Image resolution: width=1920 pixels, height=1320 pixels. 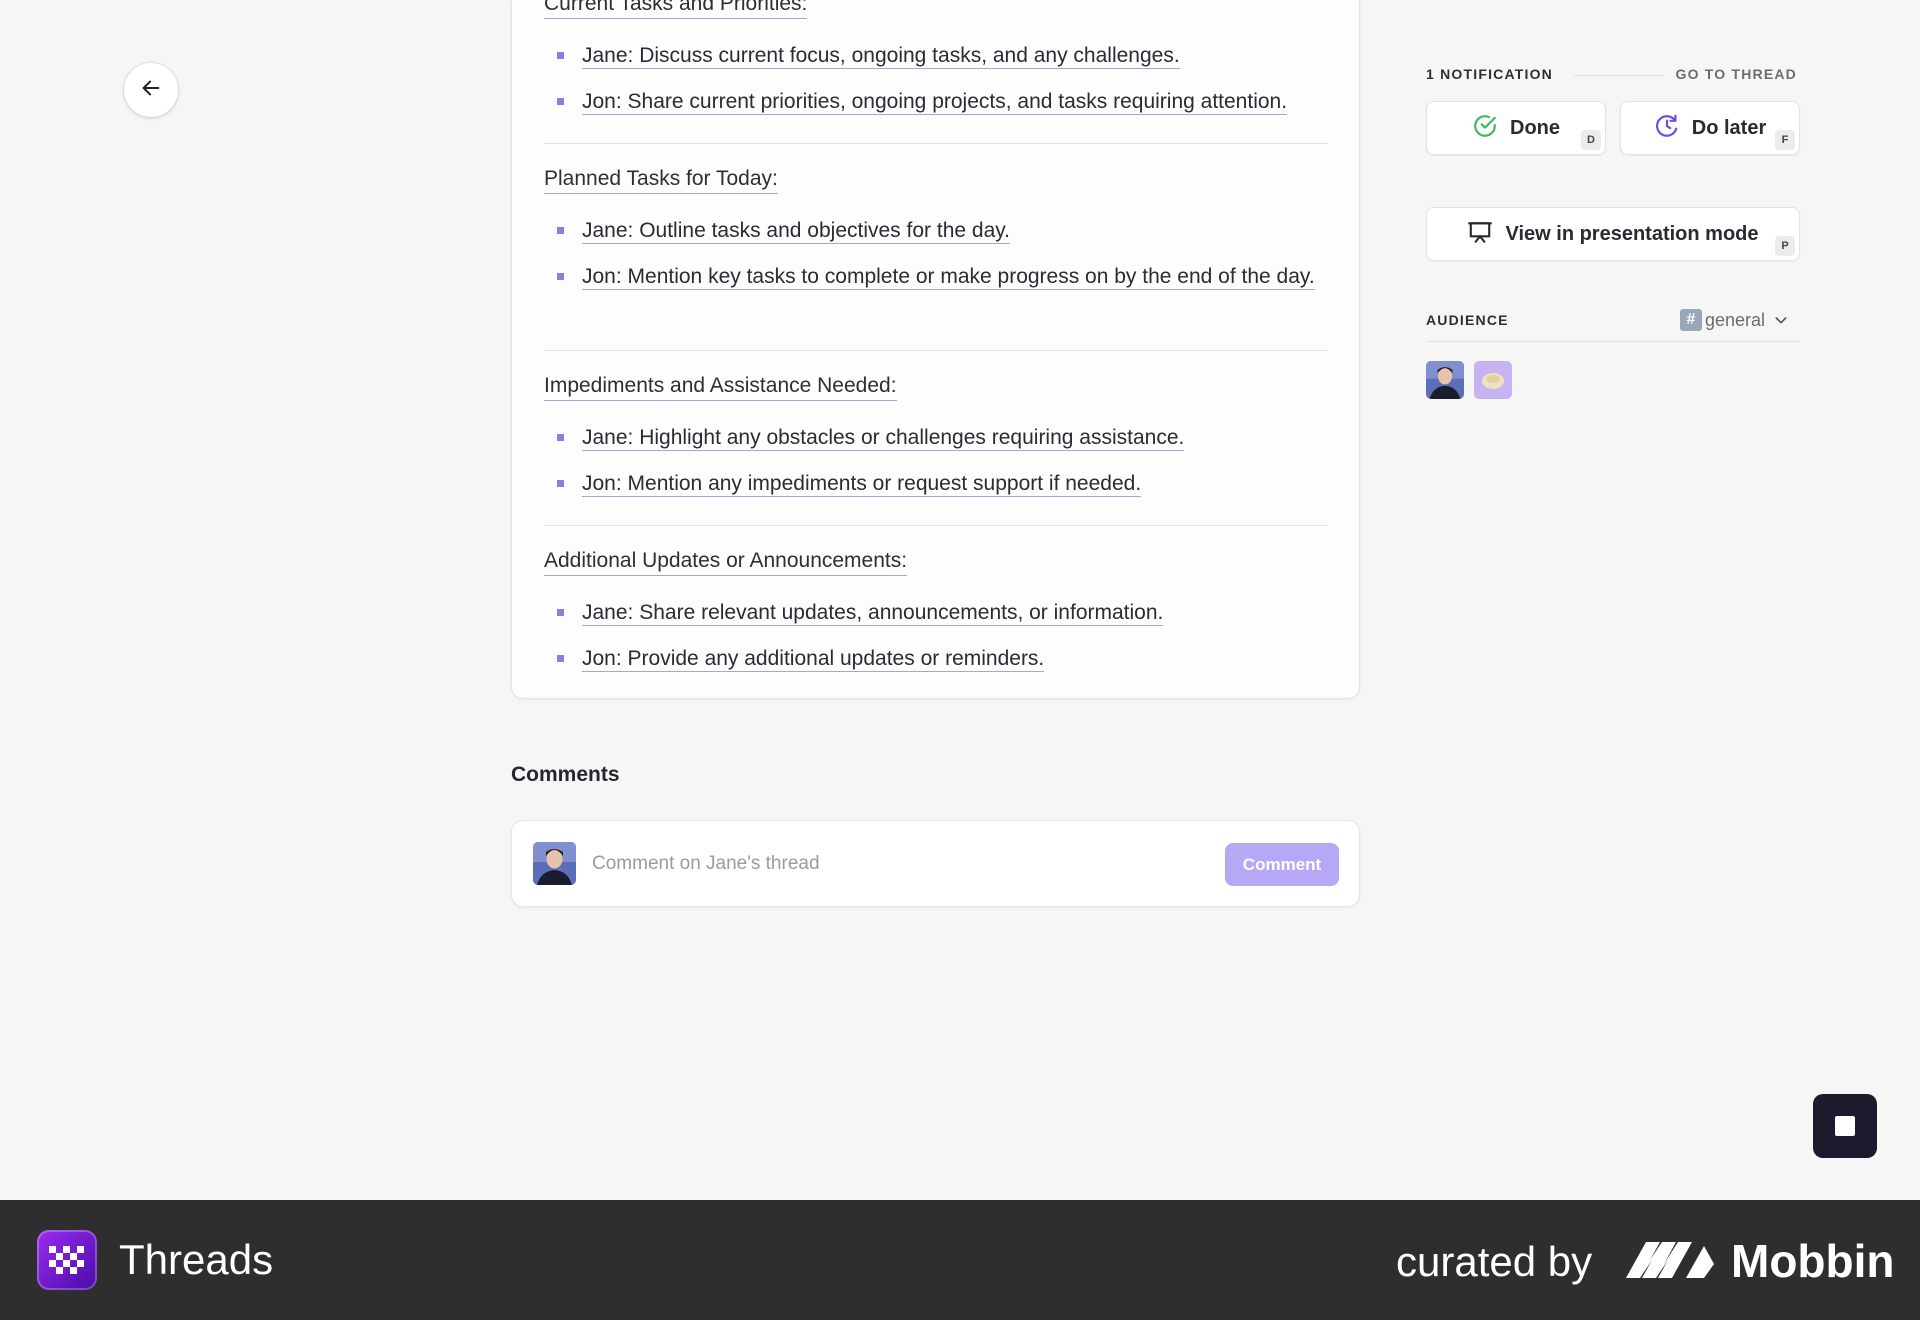 What do you see at coordinates (1632, 233) in the screenshot?
I see `presentation-label: View in presentation mode` at bounding box center [1632, 233].